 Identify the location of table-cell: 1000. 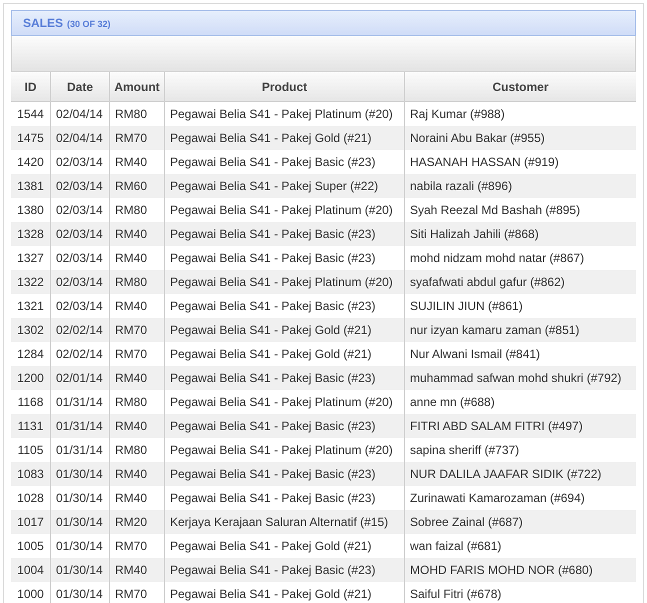
(30, 594).